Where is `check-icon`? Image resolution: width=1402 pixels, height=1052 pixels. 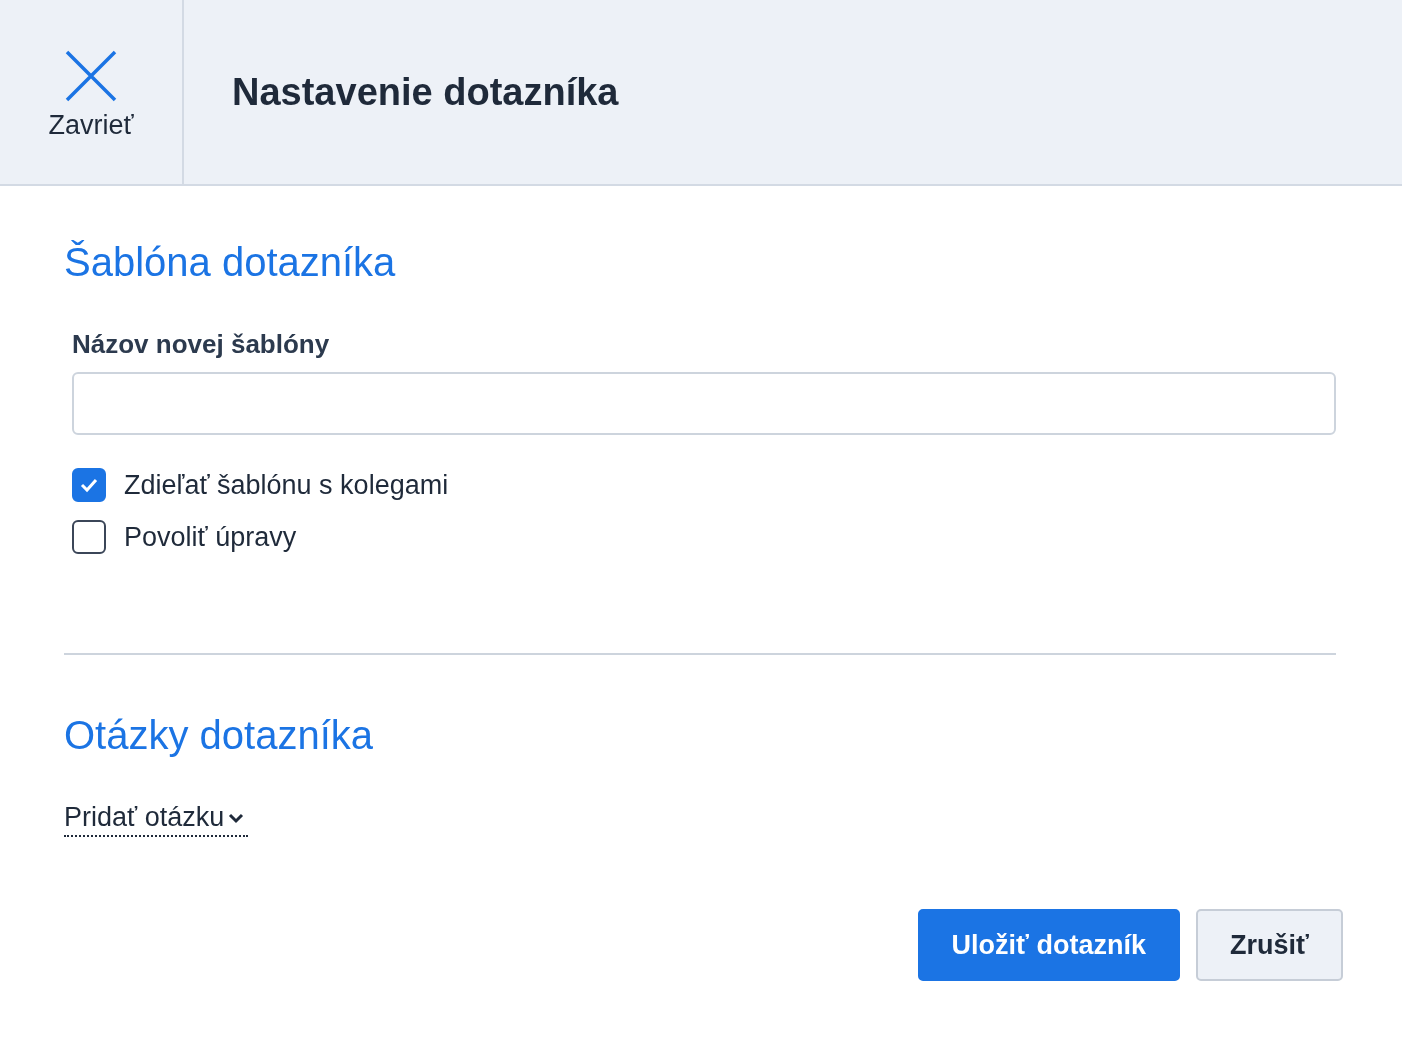 check-icon is located at coordinates (89, 485).